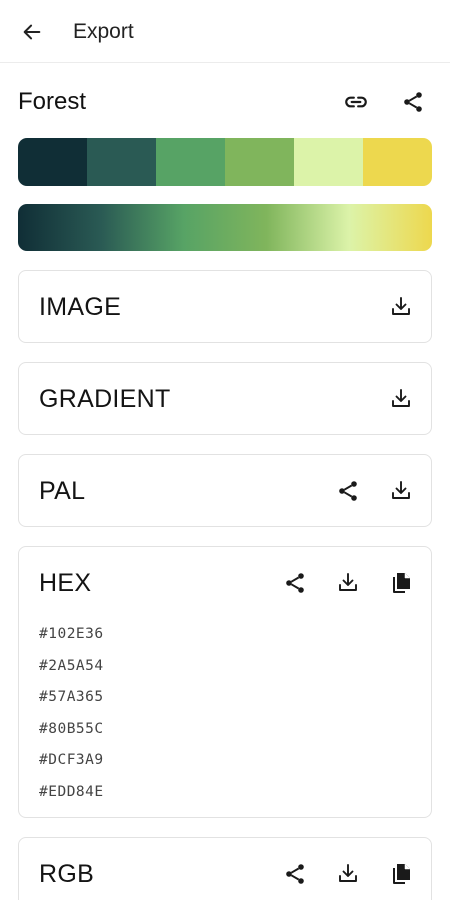 This screenshot has width=450, height=900. I want to click on app-bar: Export, so click(225, 31).